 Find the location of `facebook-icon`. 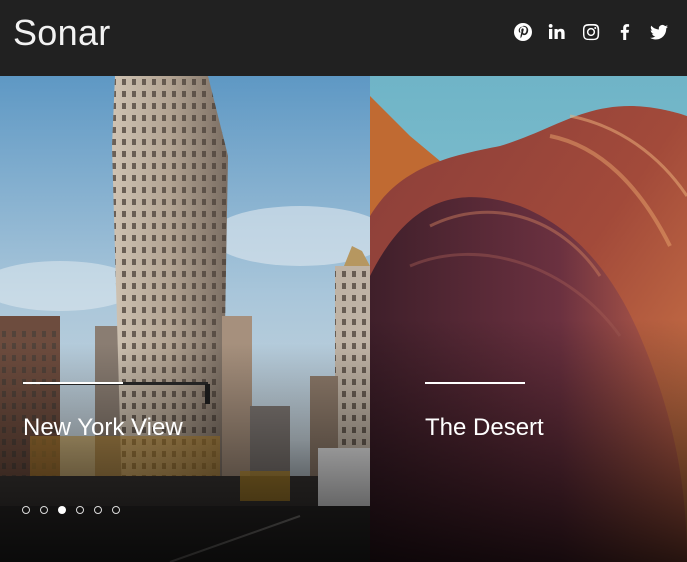

facebook-icon is located at coordinates (625, 32).